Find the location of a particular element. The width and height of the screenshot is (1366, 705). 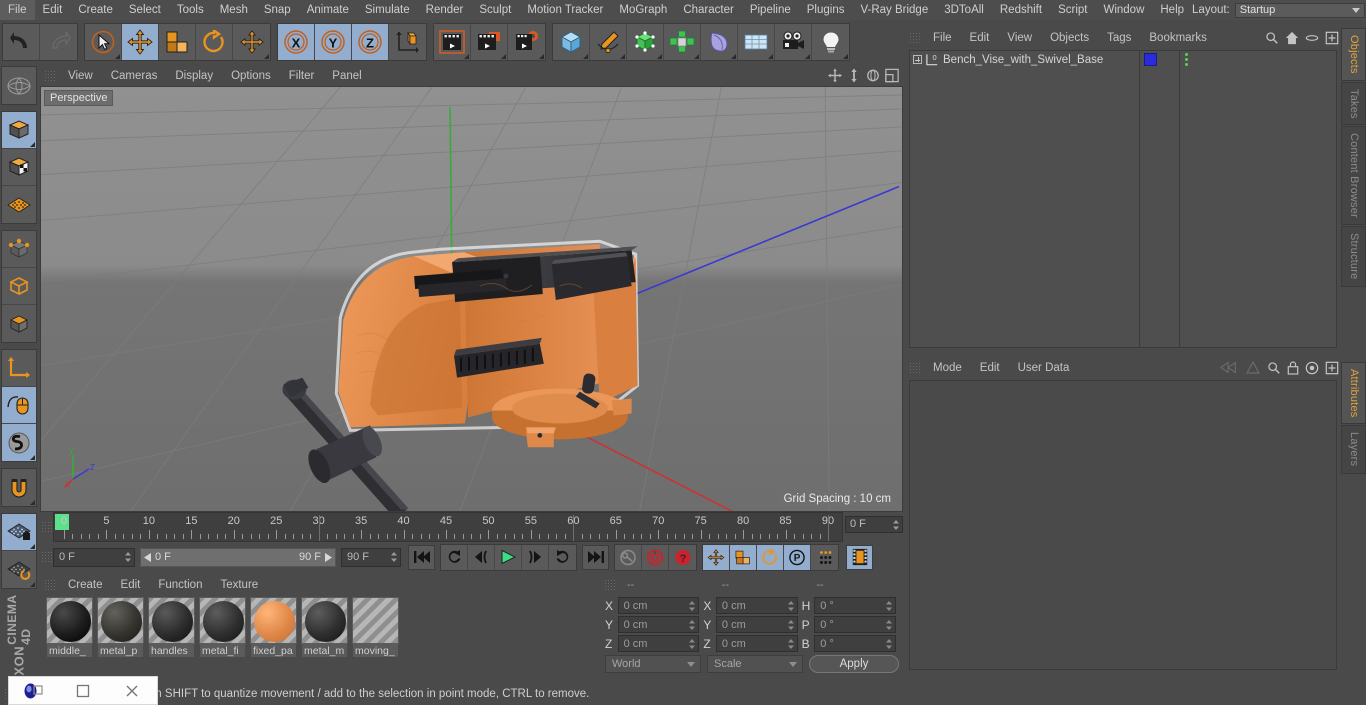

key-parameter-button: P is located at coordinates (797, 557).